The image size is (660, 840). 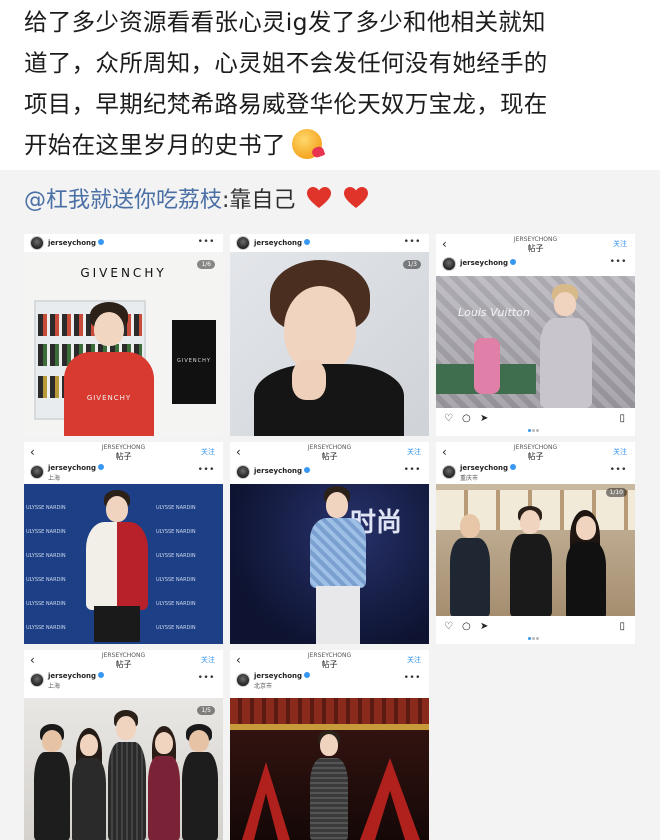 I want to click on grid-image-5: ‹ JERSEYCHONG 帖子 关注 jerseychong ••• 时尚, so click(x=329, y=543).